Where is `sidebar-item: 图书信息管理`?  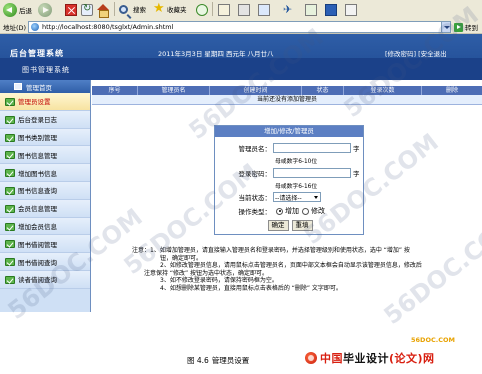
sidebar-item: 图书信息管理 is located at coordinates (45, 155).